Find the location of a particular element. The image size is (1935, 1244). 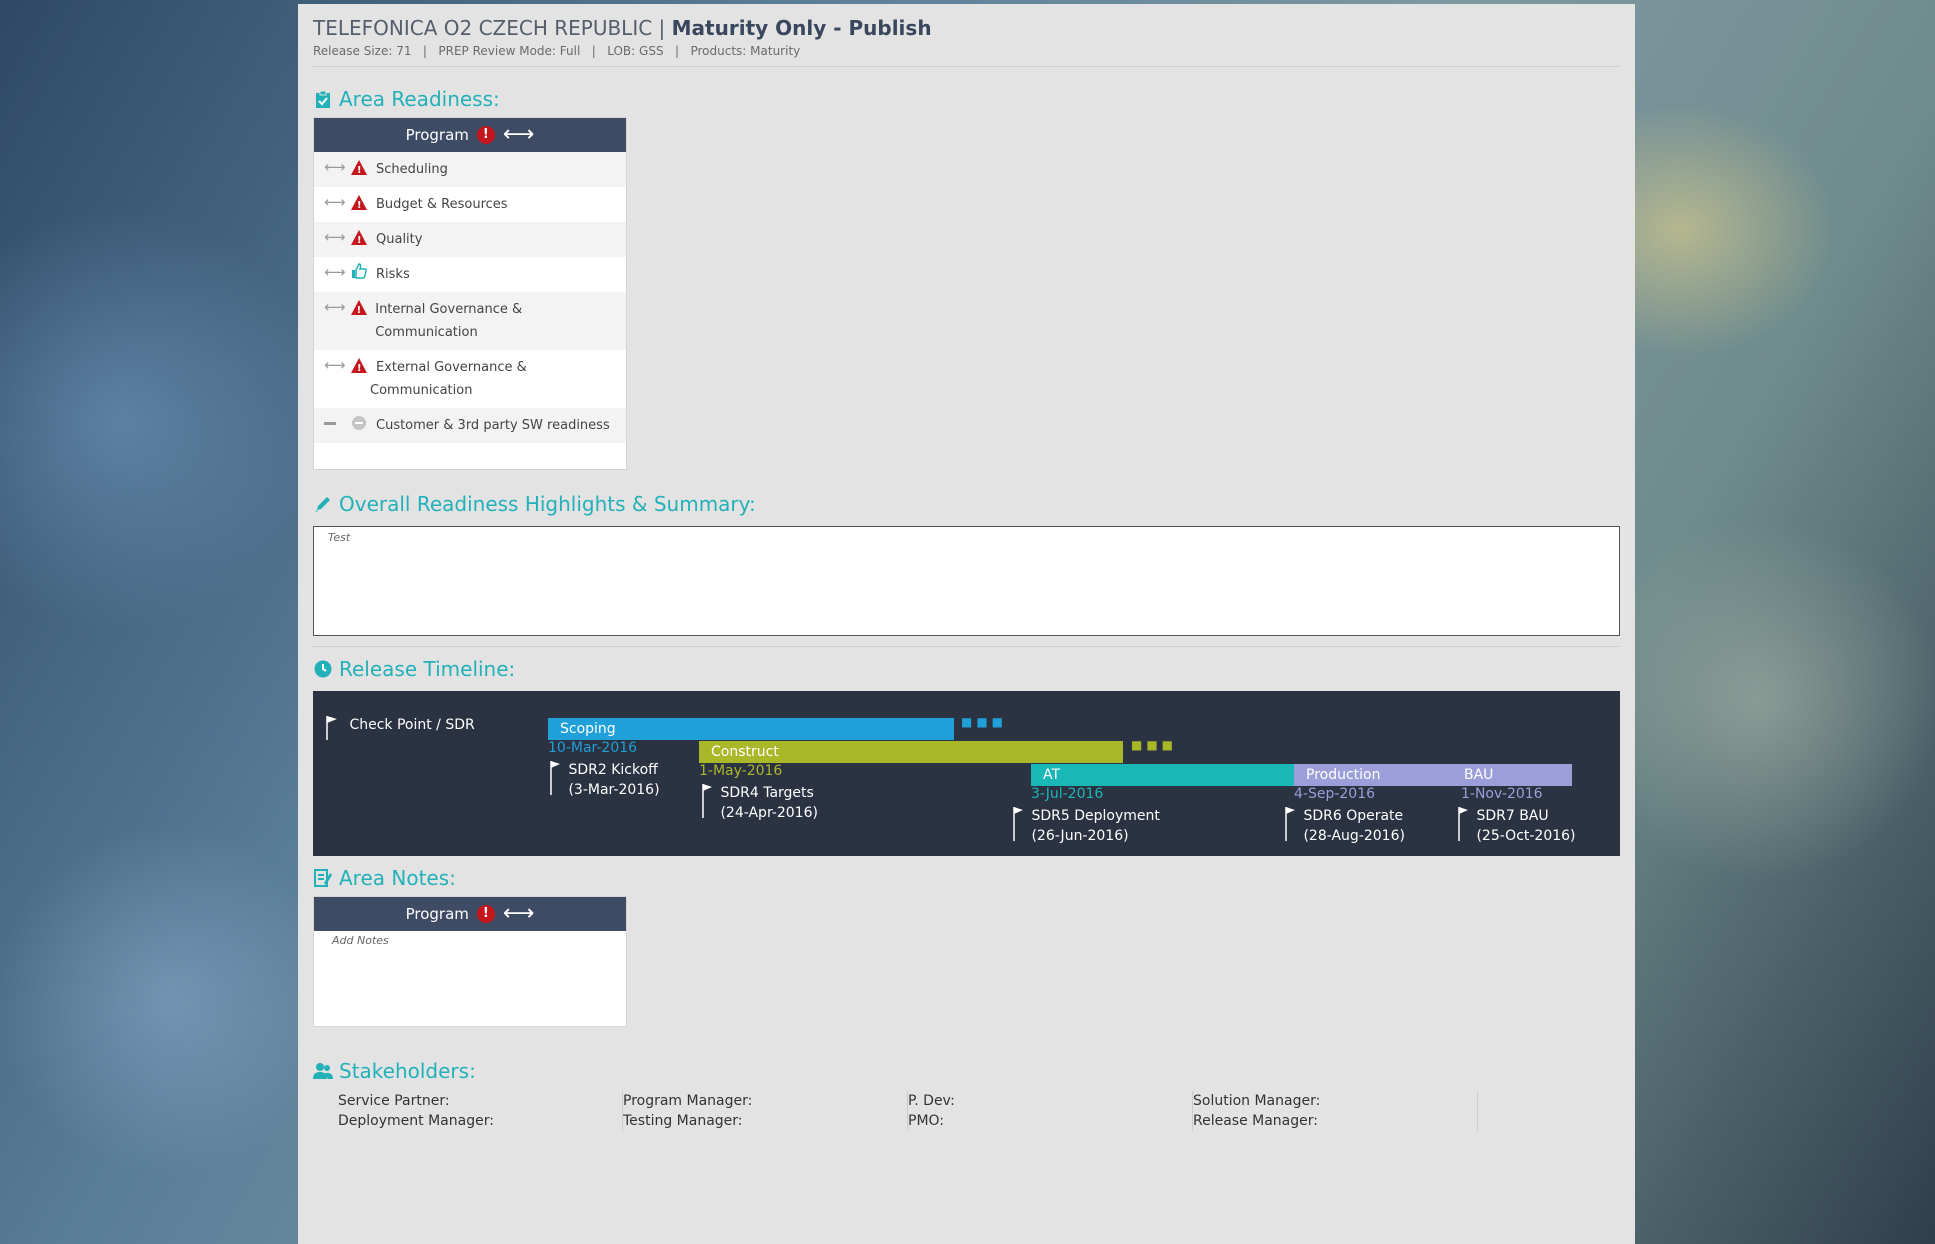

stakeholder-label: Solution Manager: is located at coordinates (1257, 1101).